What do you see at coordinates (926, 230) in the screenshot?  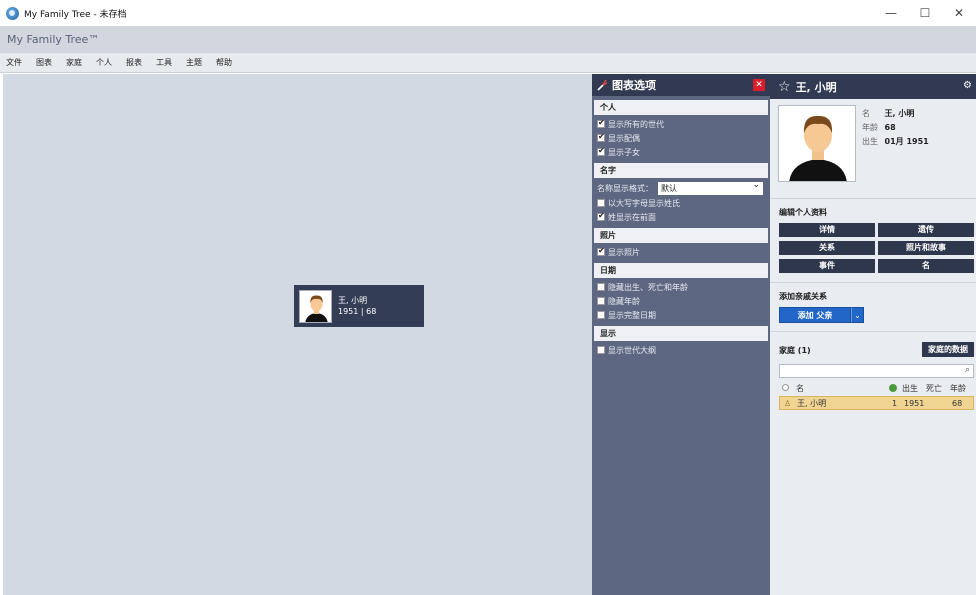 I see `genetics-button: 遗传` at bounding box center [926, 230].